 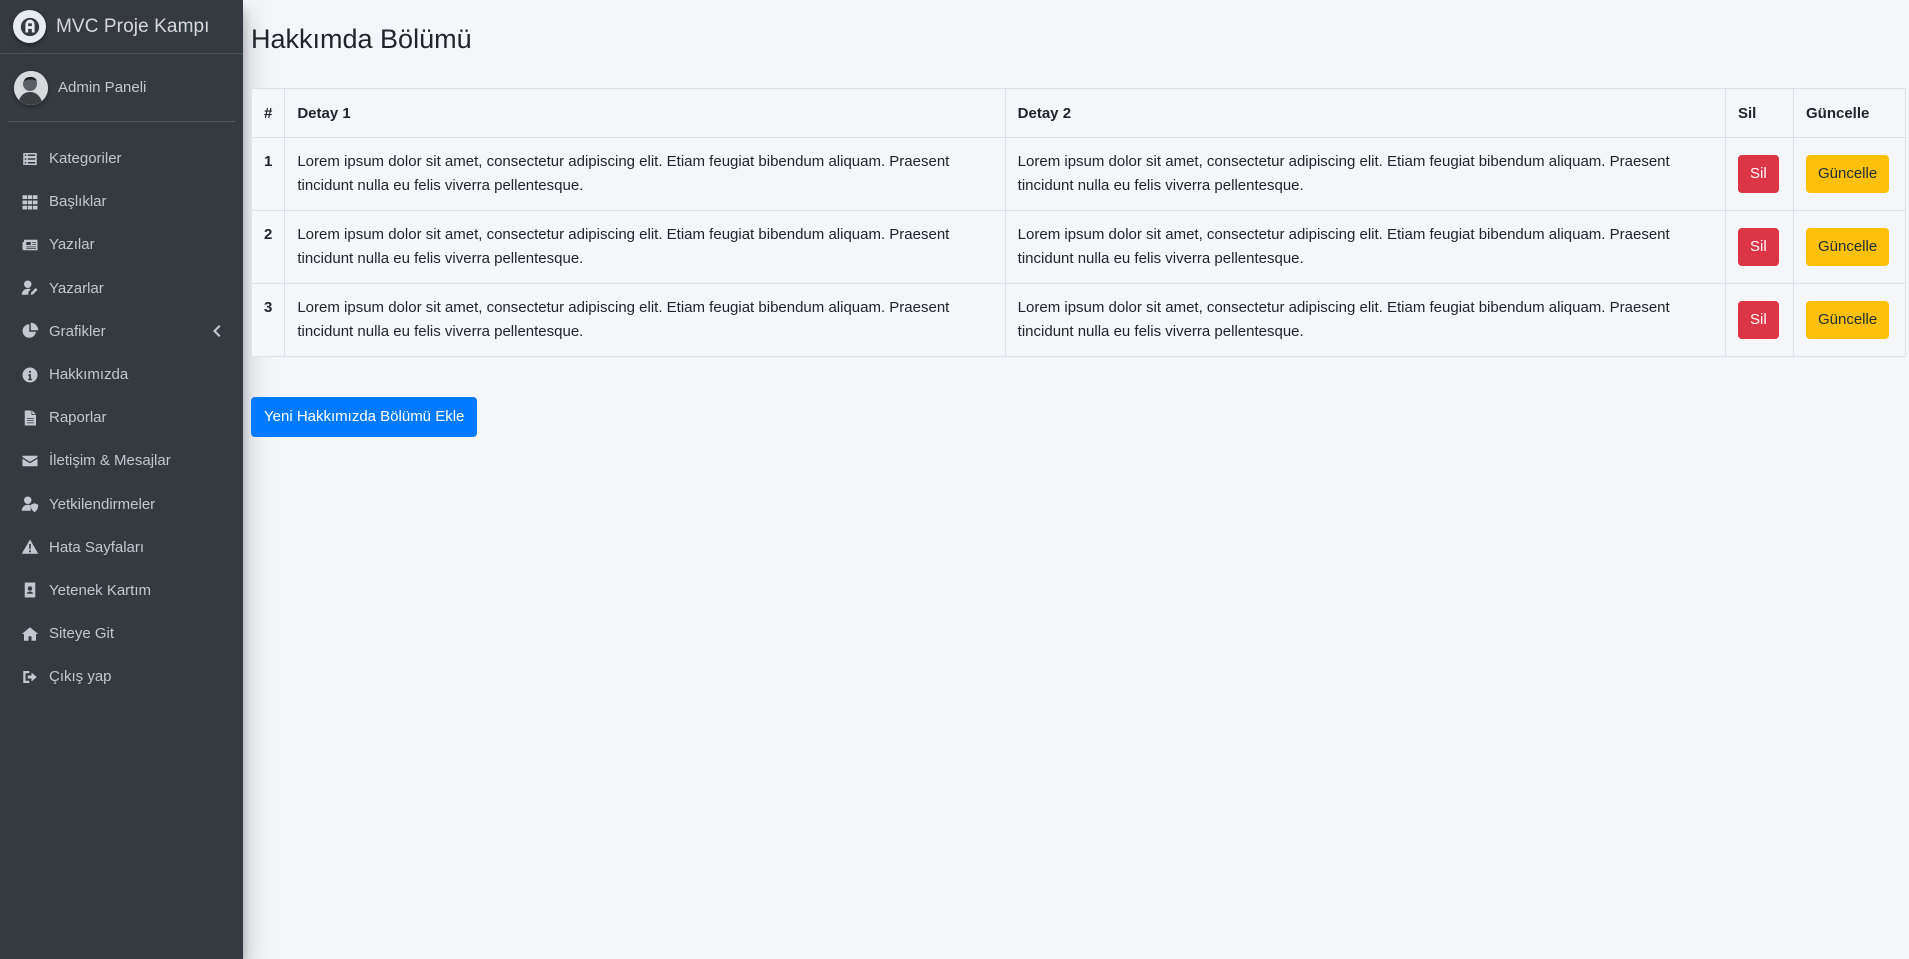 I want to click on column-header-number: #, so click(x=268, y=113).